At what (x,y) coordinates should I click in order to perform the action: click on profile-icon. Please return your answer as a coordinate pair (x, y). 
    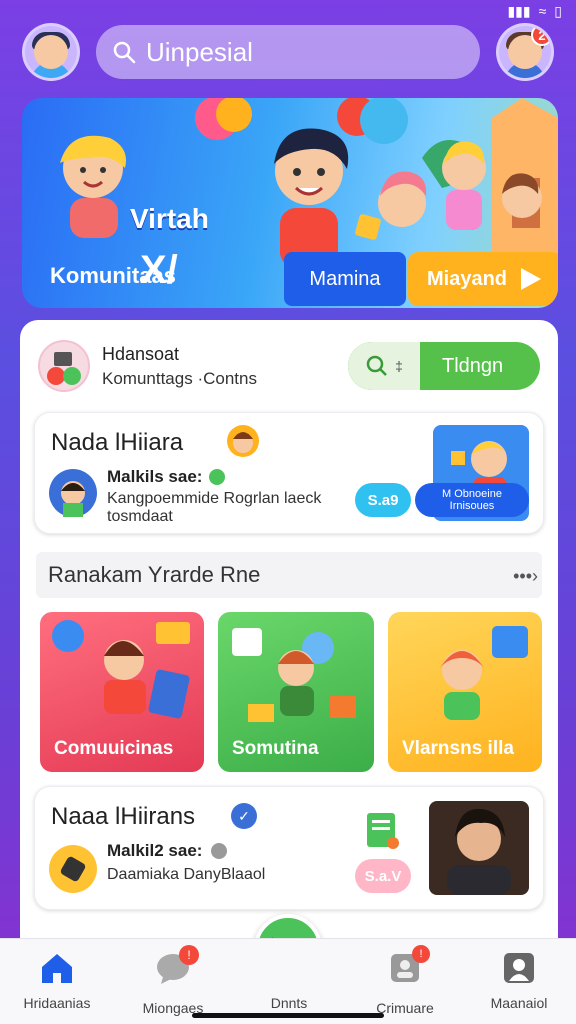
    Looking at the image, I should click on (519, 968).